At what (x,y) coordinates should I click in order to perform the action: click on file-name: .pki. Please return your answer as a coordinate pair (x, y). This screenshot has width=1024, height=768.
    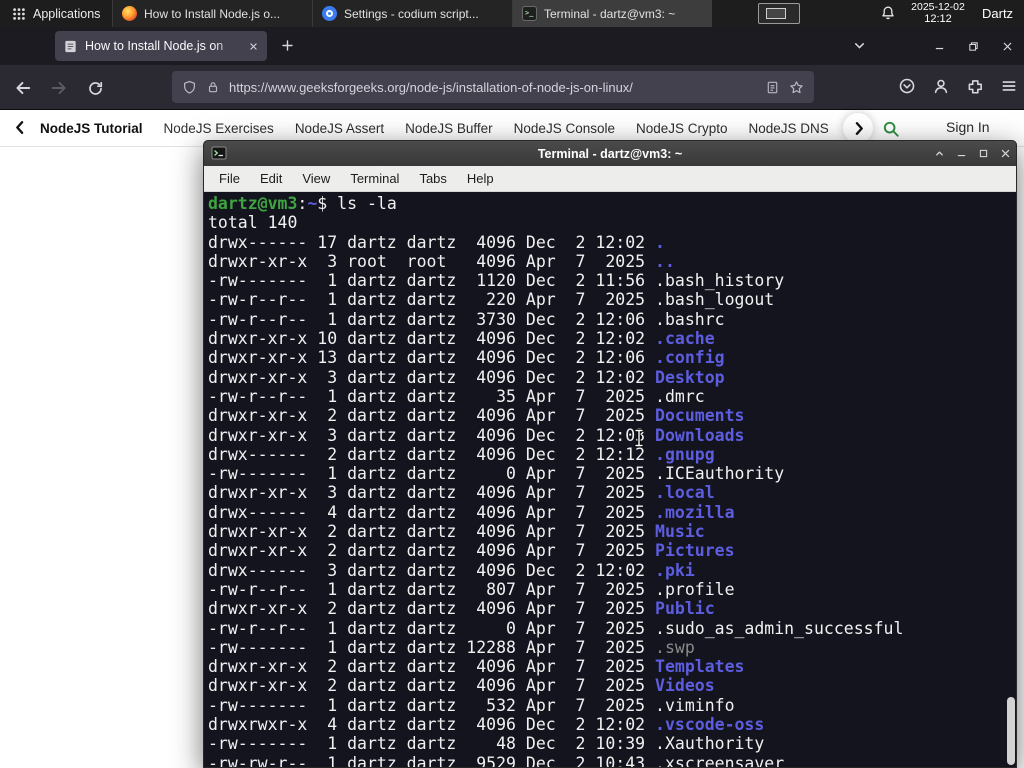
    Looking at the image, I should click on (675, 570).